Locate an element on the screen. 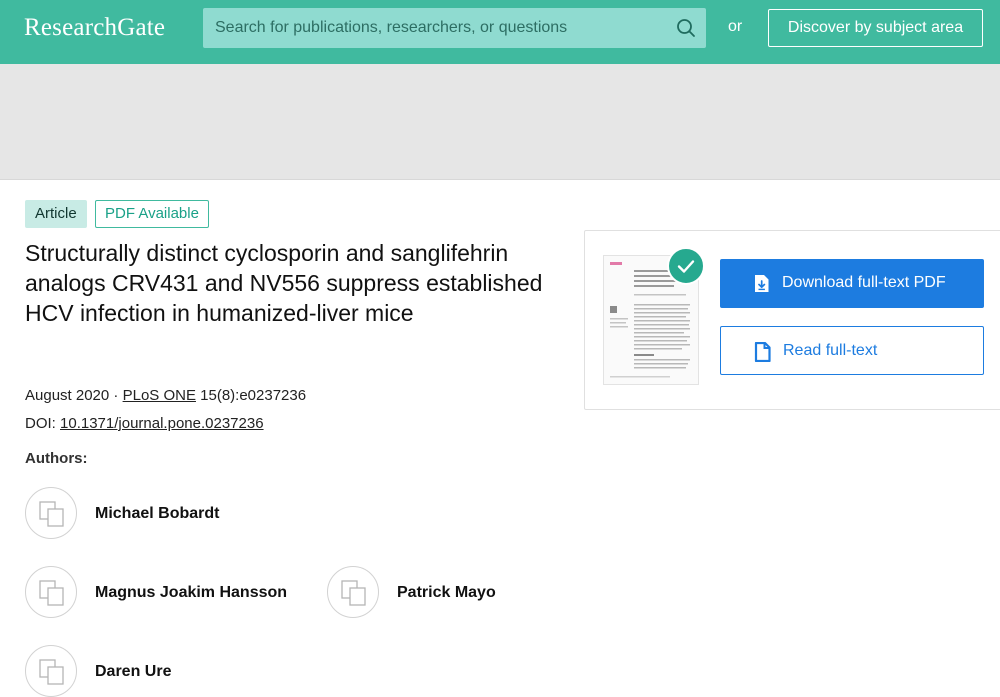  author-name: Michael Bobardt is located at coordinates (157, 514).